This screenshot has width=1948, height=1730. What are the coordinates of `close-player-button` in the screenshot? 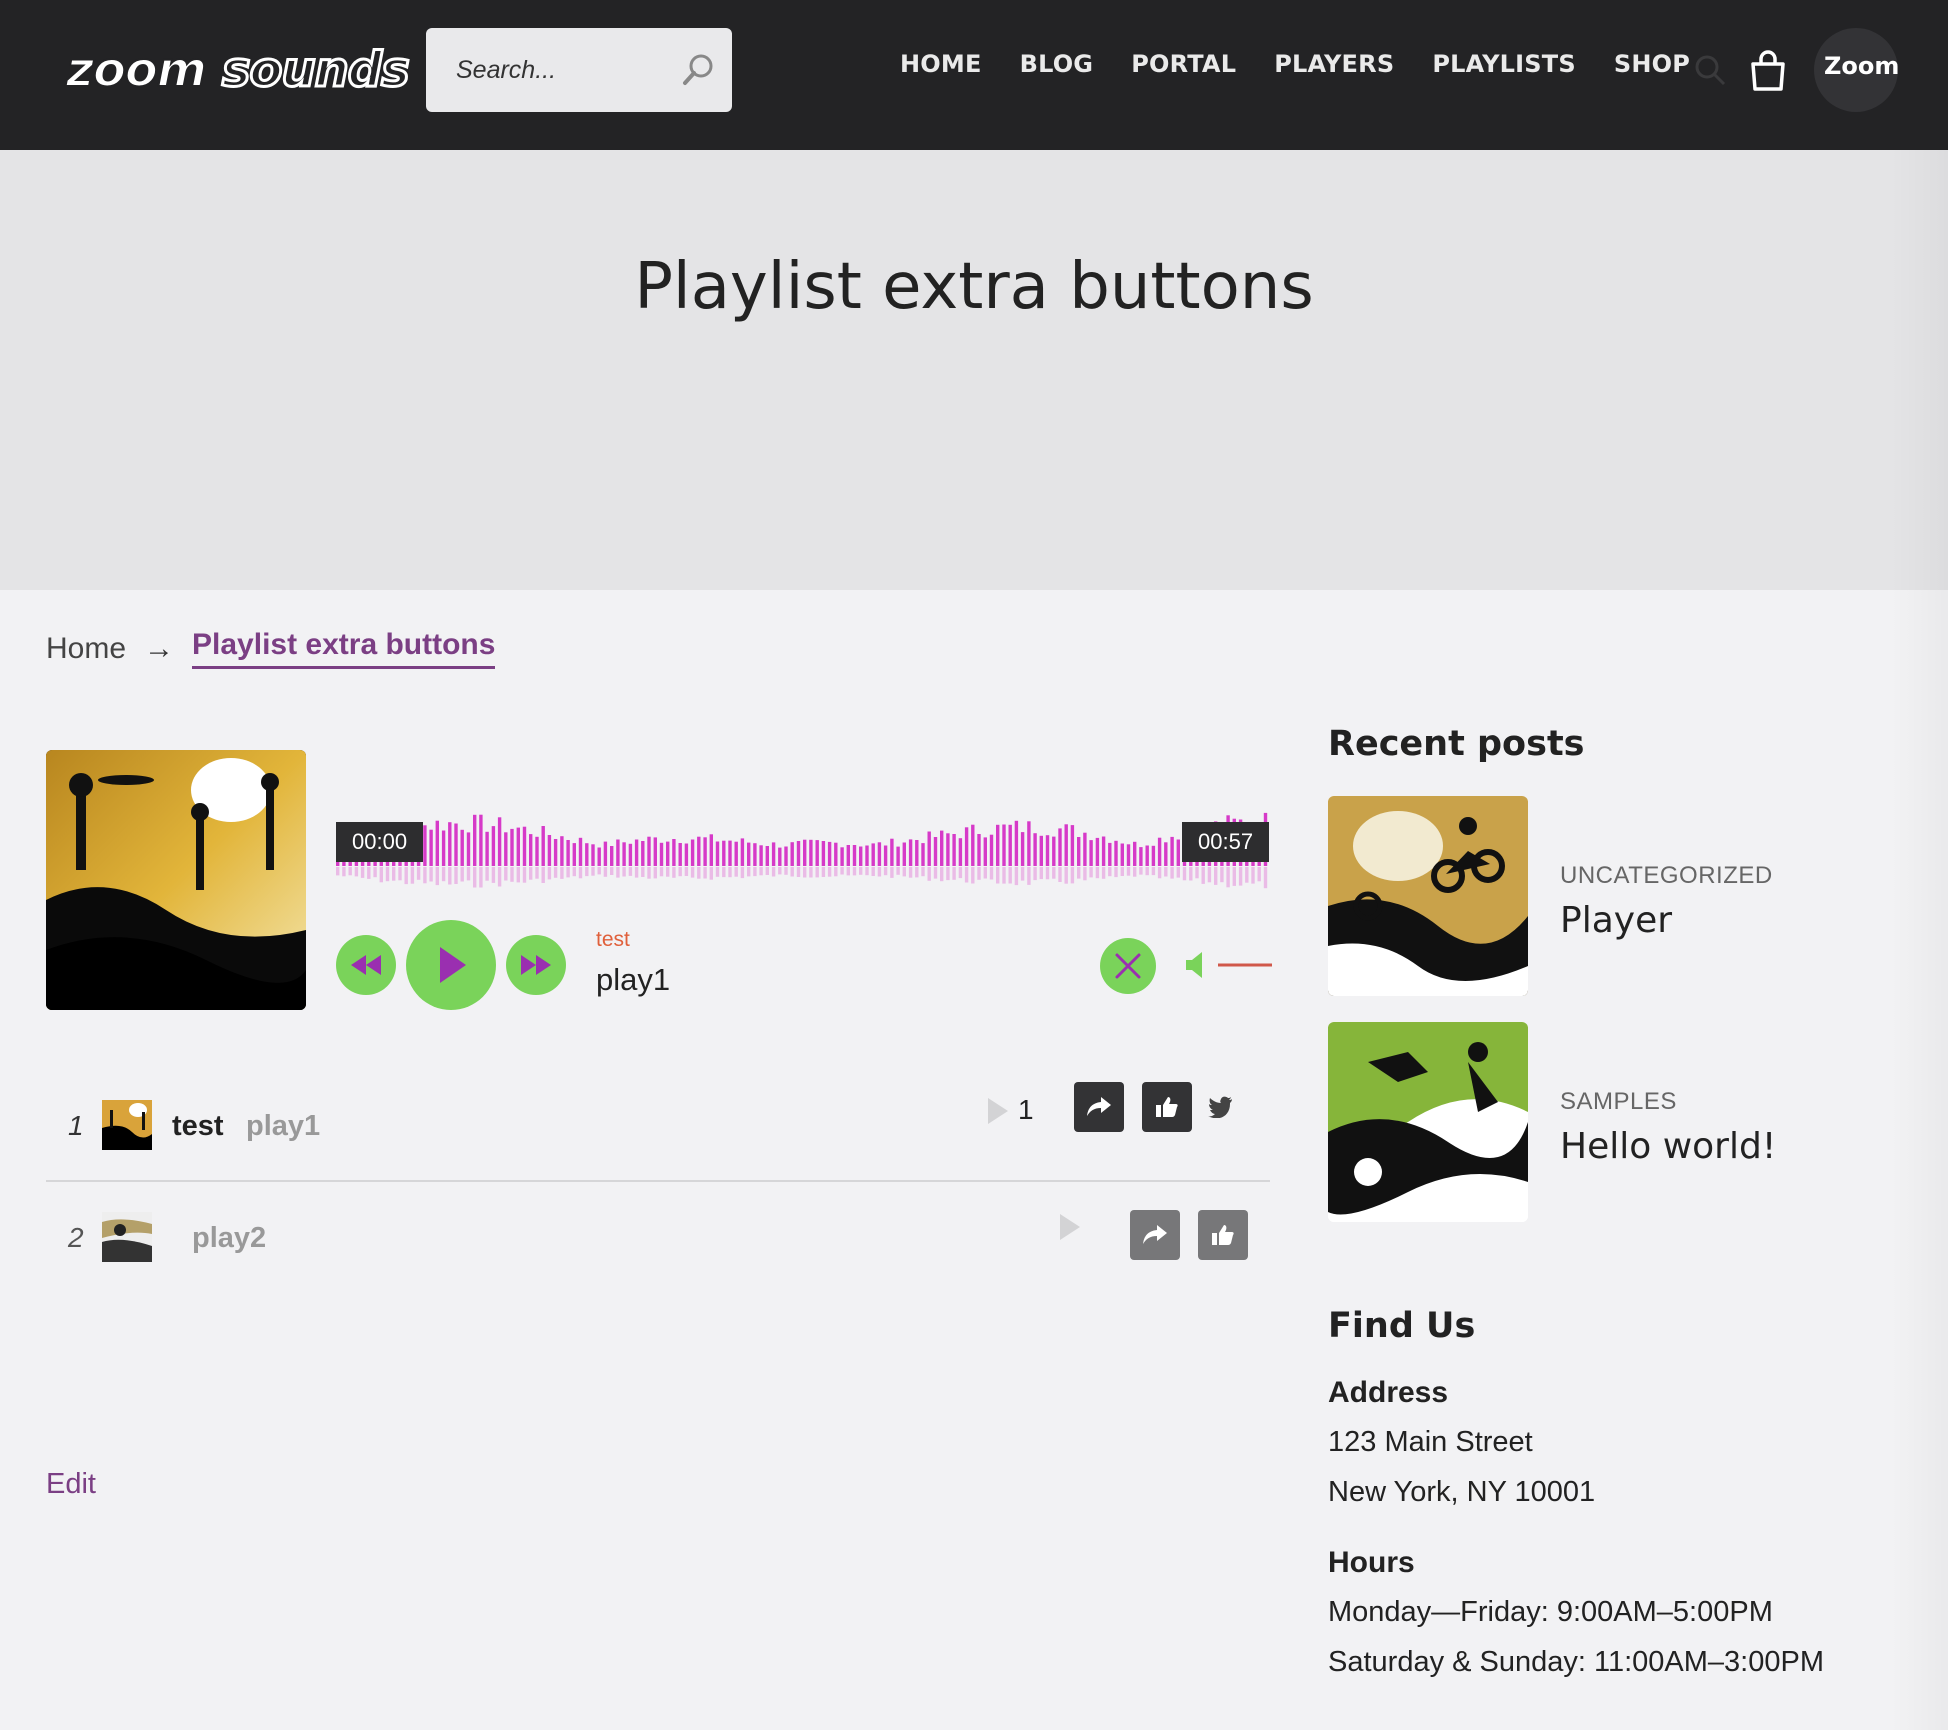 It's located at (1128, 966).